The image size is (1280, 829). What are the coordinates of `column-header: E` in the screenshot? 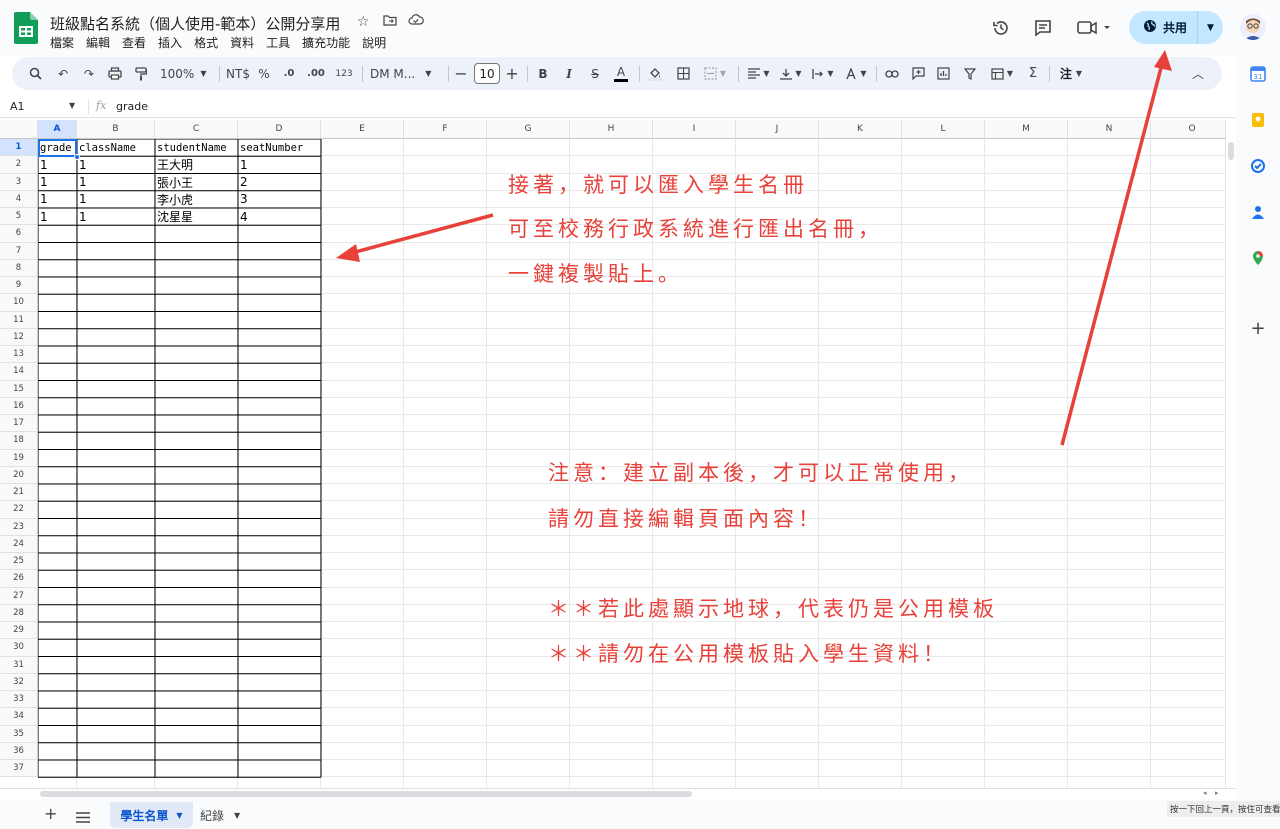 It's located at (362, 129).